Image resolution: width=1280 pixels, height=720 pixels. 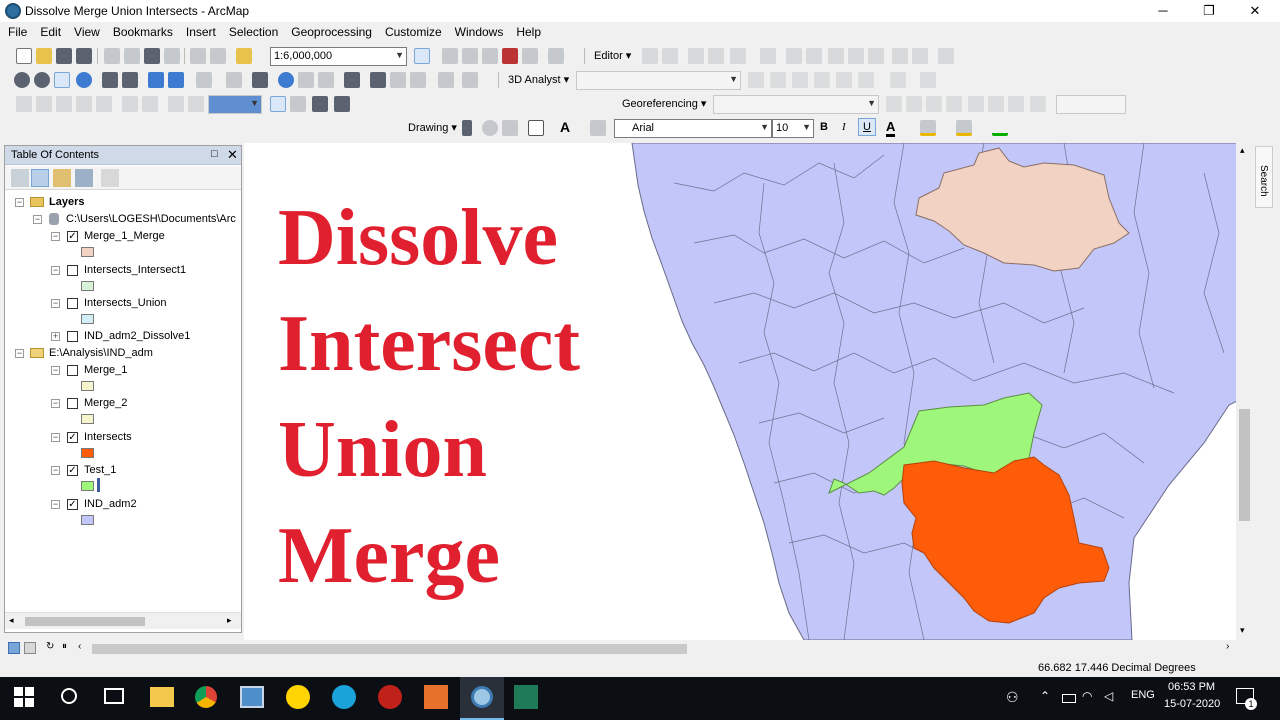 What do you see at coordinates (123, 337) in the screenshot?
I see `toc-layer-ind-adm2-dissolve1: + IND_adm2_Dissolve1` at bounding box center [123, 337].